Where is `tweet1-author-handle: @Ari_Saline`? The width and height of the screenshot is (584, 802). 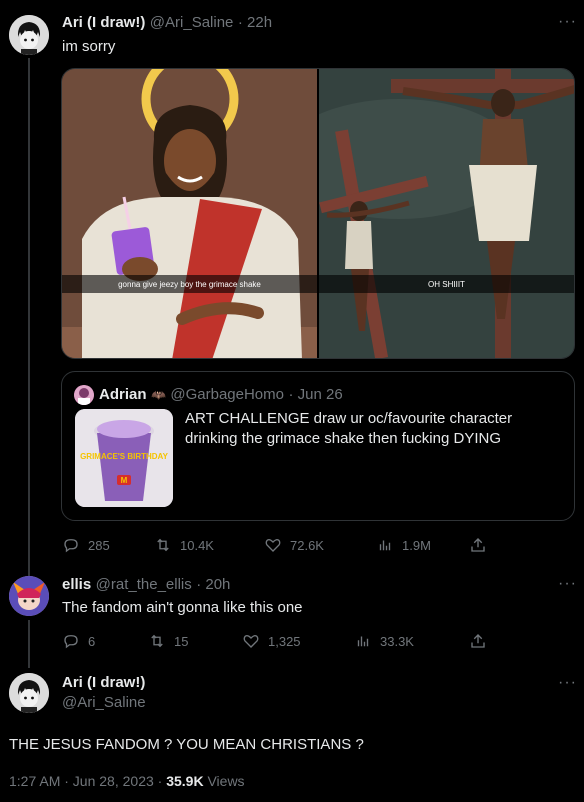 tweet1-author-handle: @Ari_Saline is located at coordinates (192, 22).